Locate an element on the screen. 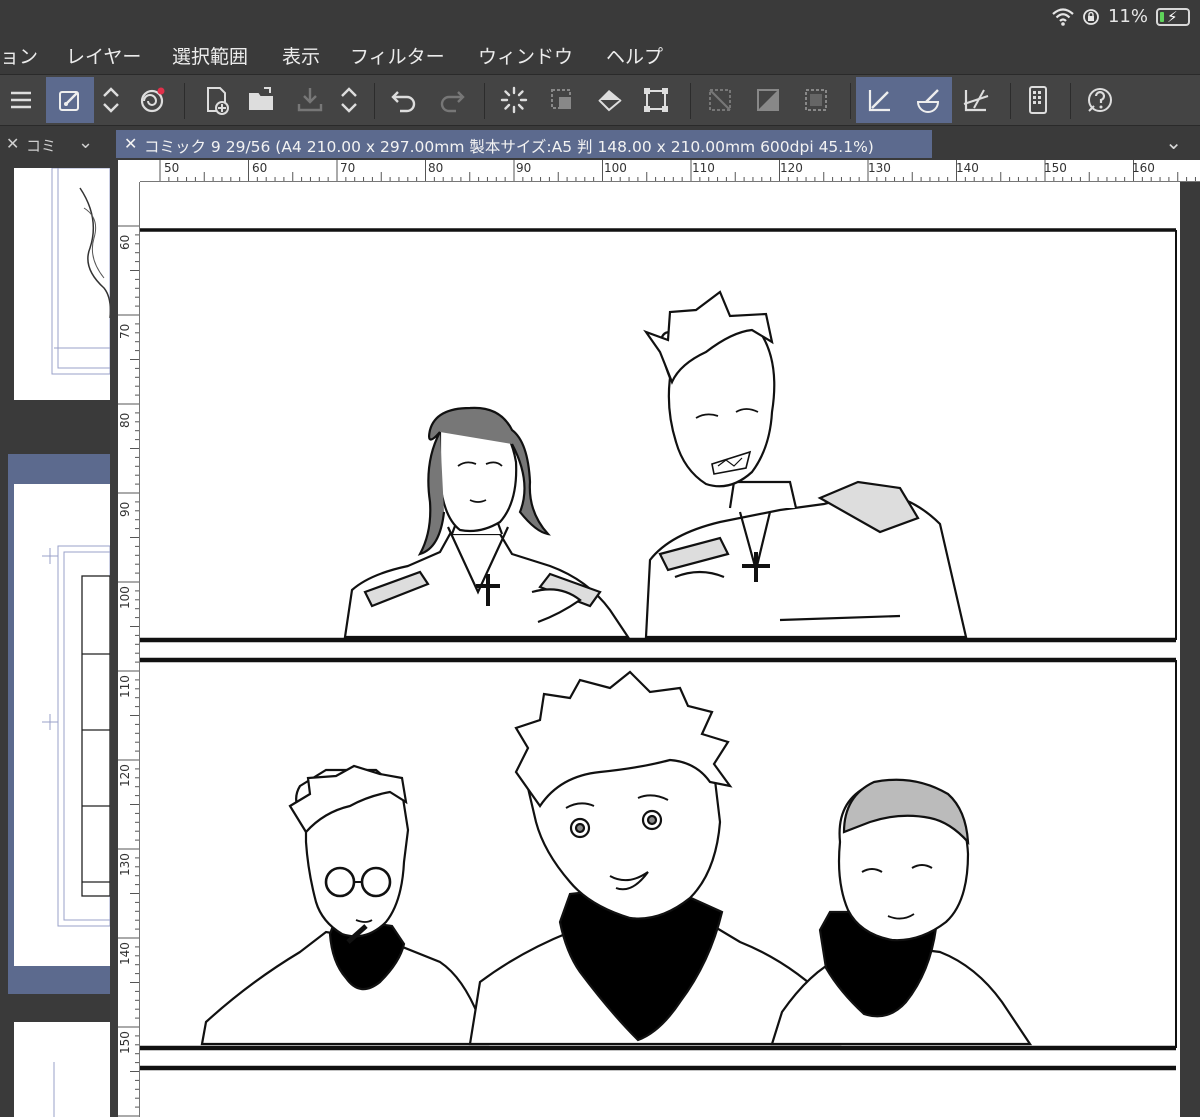  swap-arrows-icon is located at coordinates (111, 100).